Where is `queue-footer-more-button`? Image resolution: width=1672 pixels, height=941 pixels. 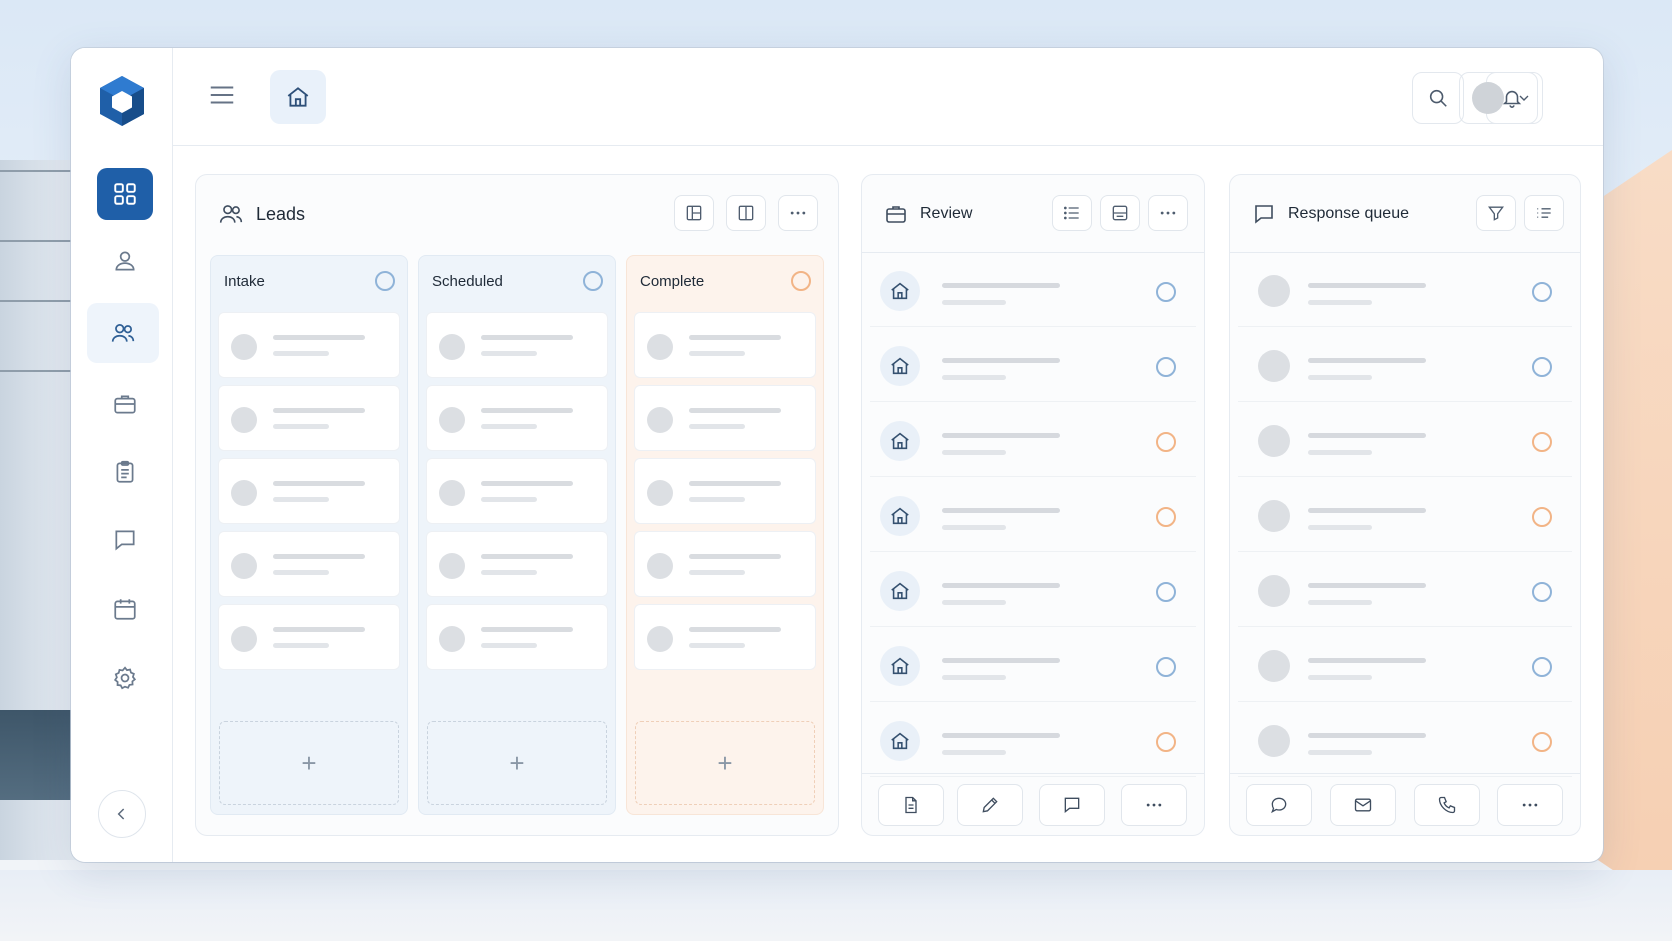 queue-footer-more-button is located at coordinates (1530, 805).